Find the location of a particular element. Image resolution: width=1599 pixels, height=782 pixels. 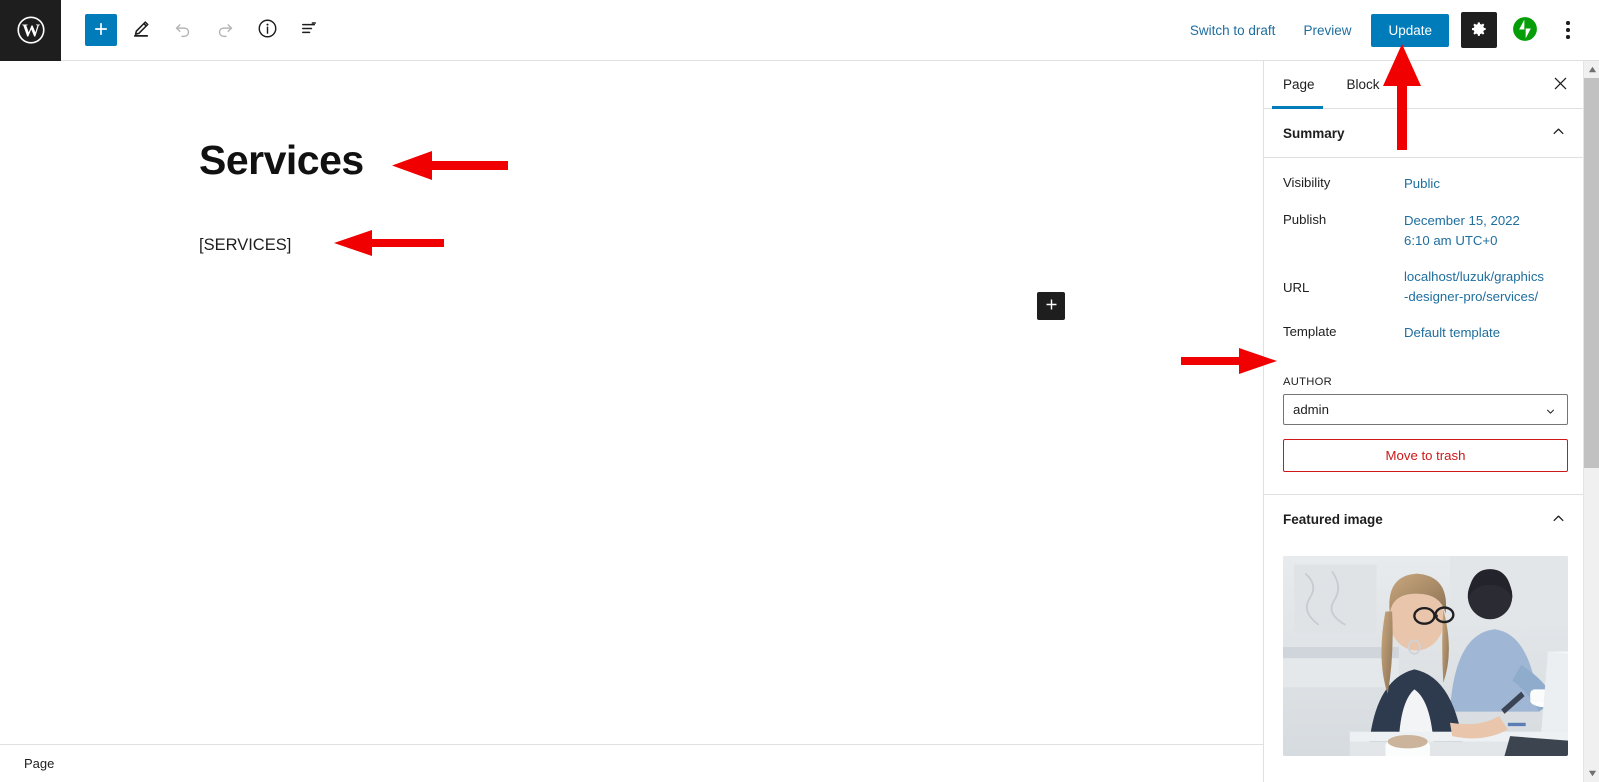

pencil-edit-icon is located at coordinates (141, 30).